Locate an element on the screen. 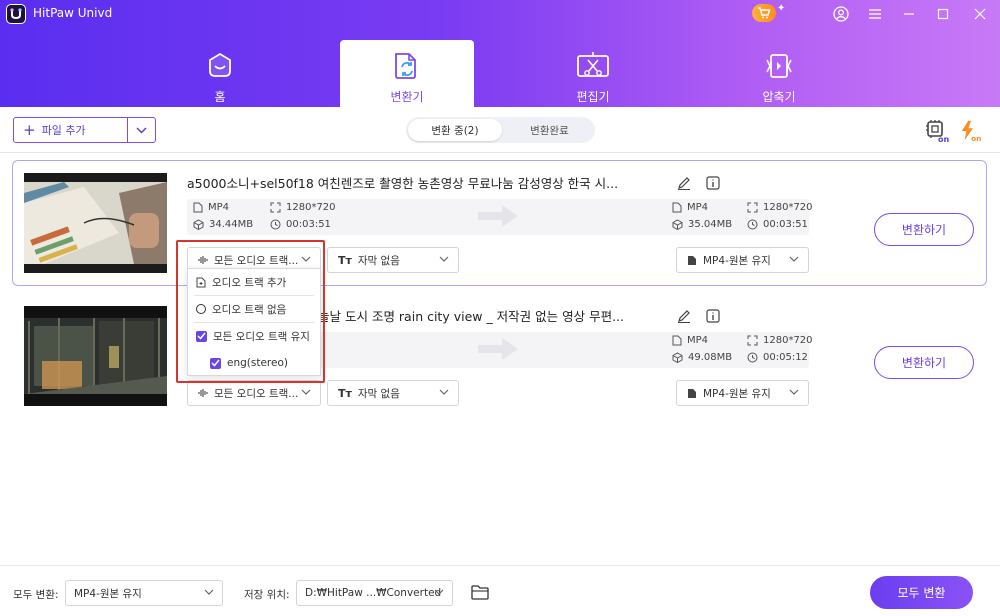 The height and width of the screenshot is (616, 1000). compressor-icon is located at coordinates (779, 67).